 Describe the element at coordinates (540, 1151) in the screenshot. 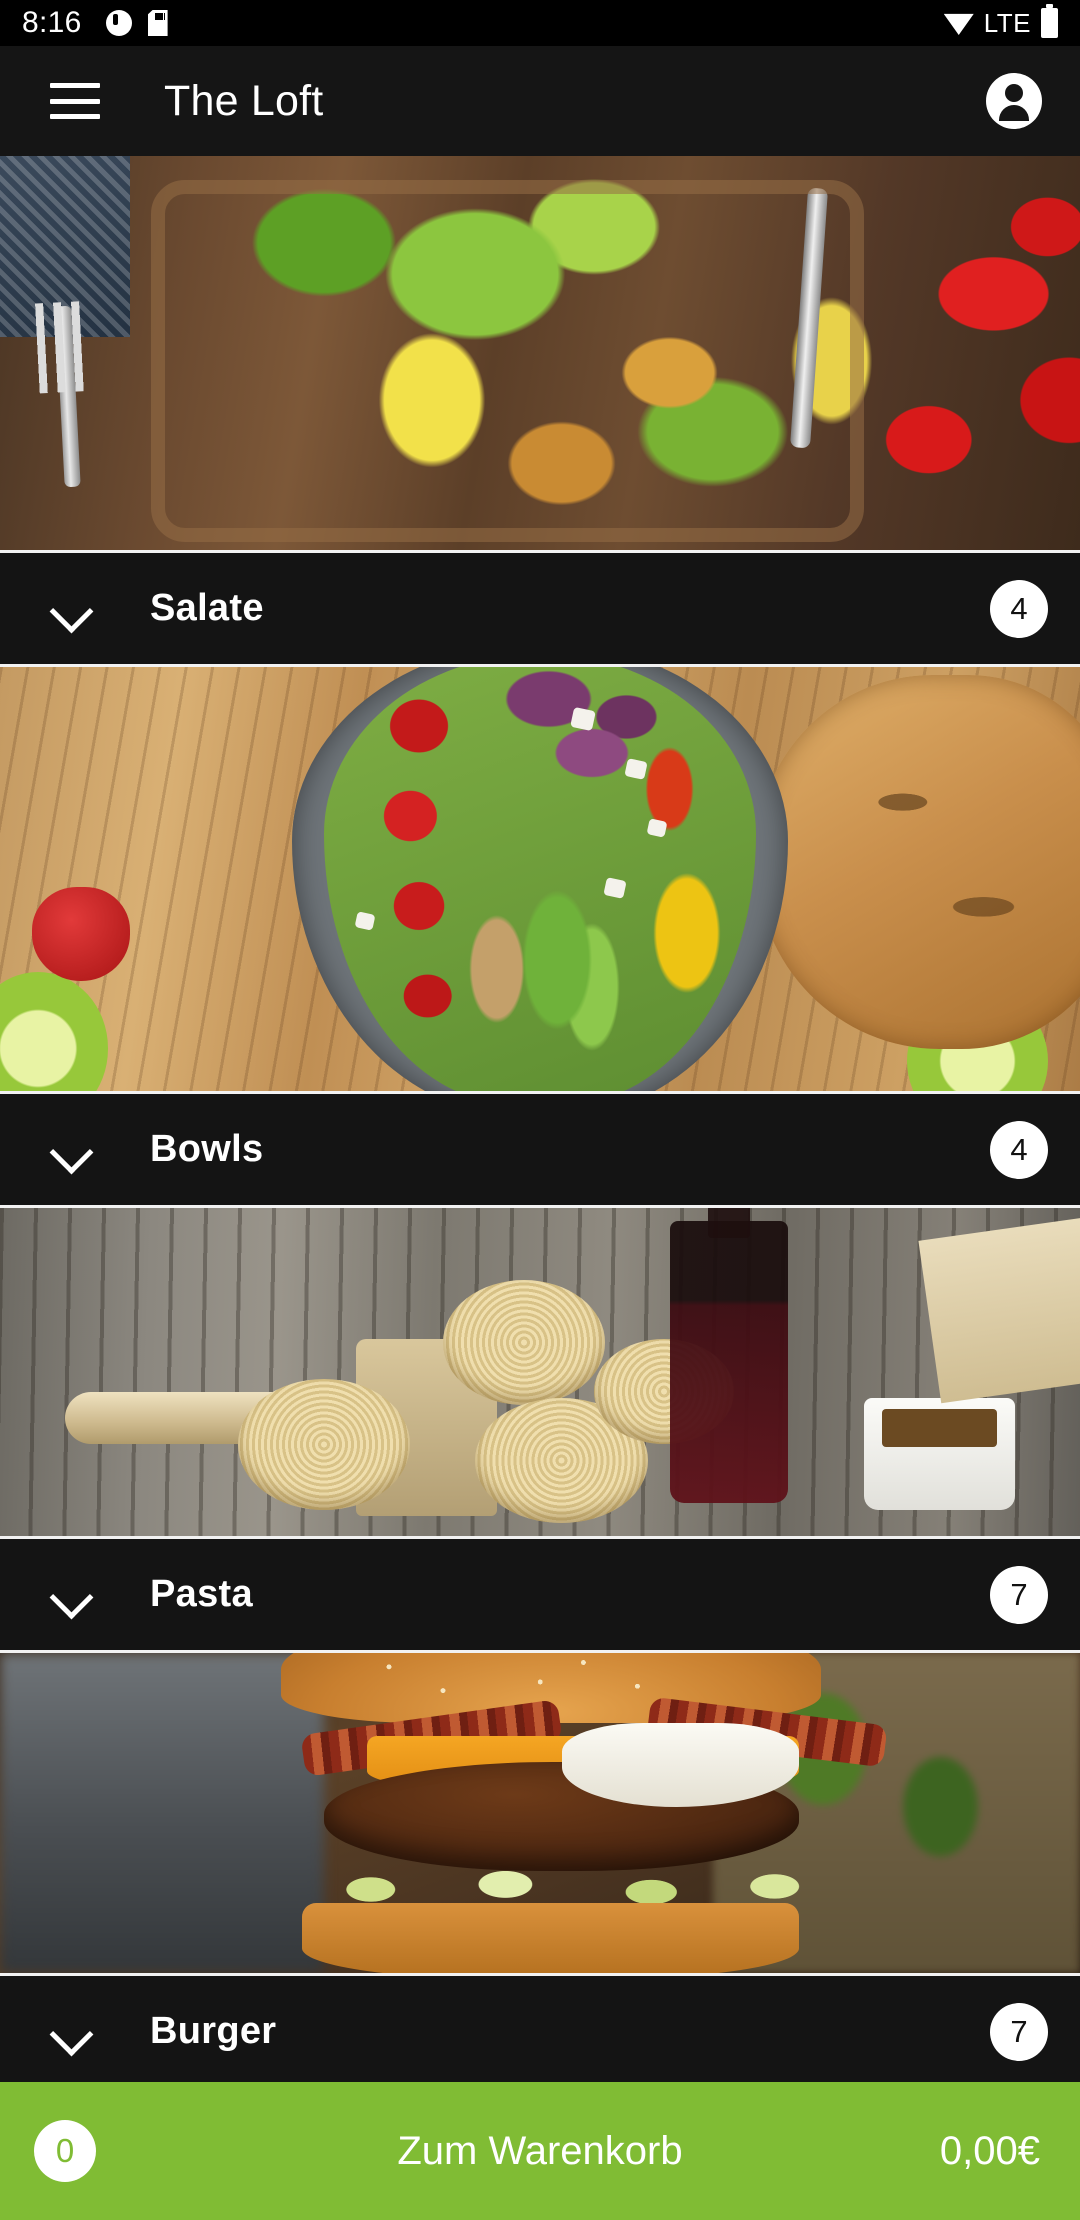

I see `category-row-bowls: Bowls 4` at that location.